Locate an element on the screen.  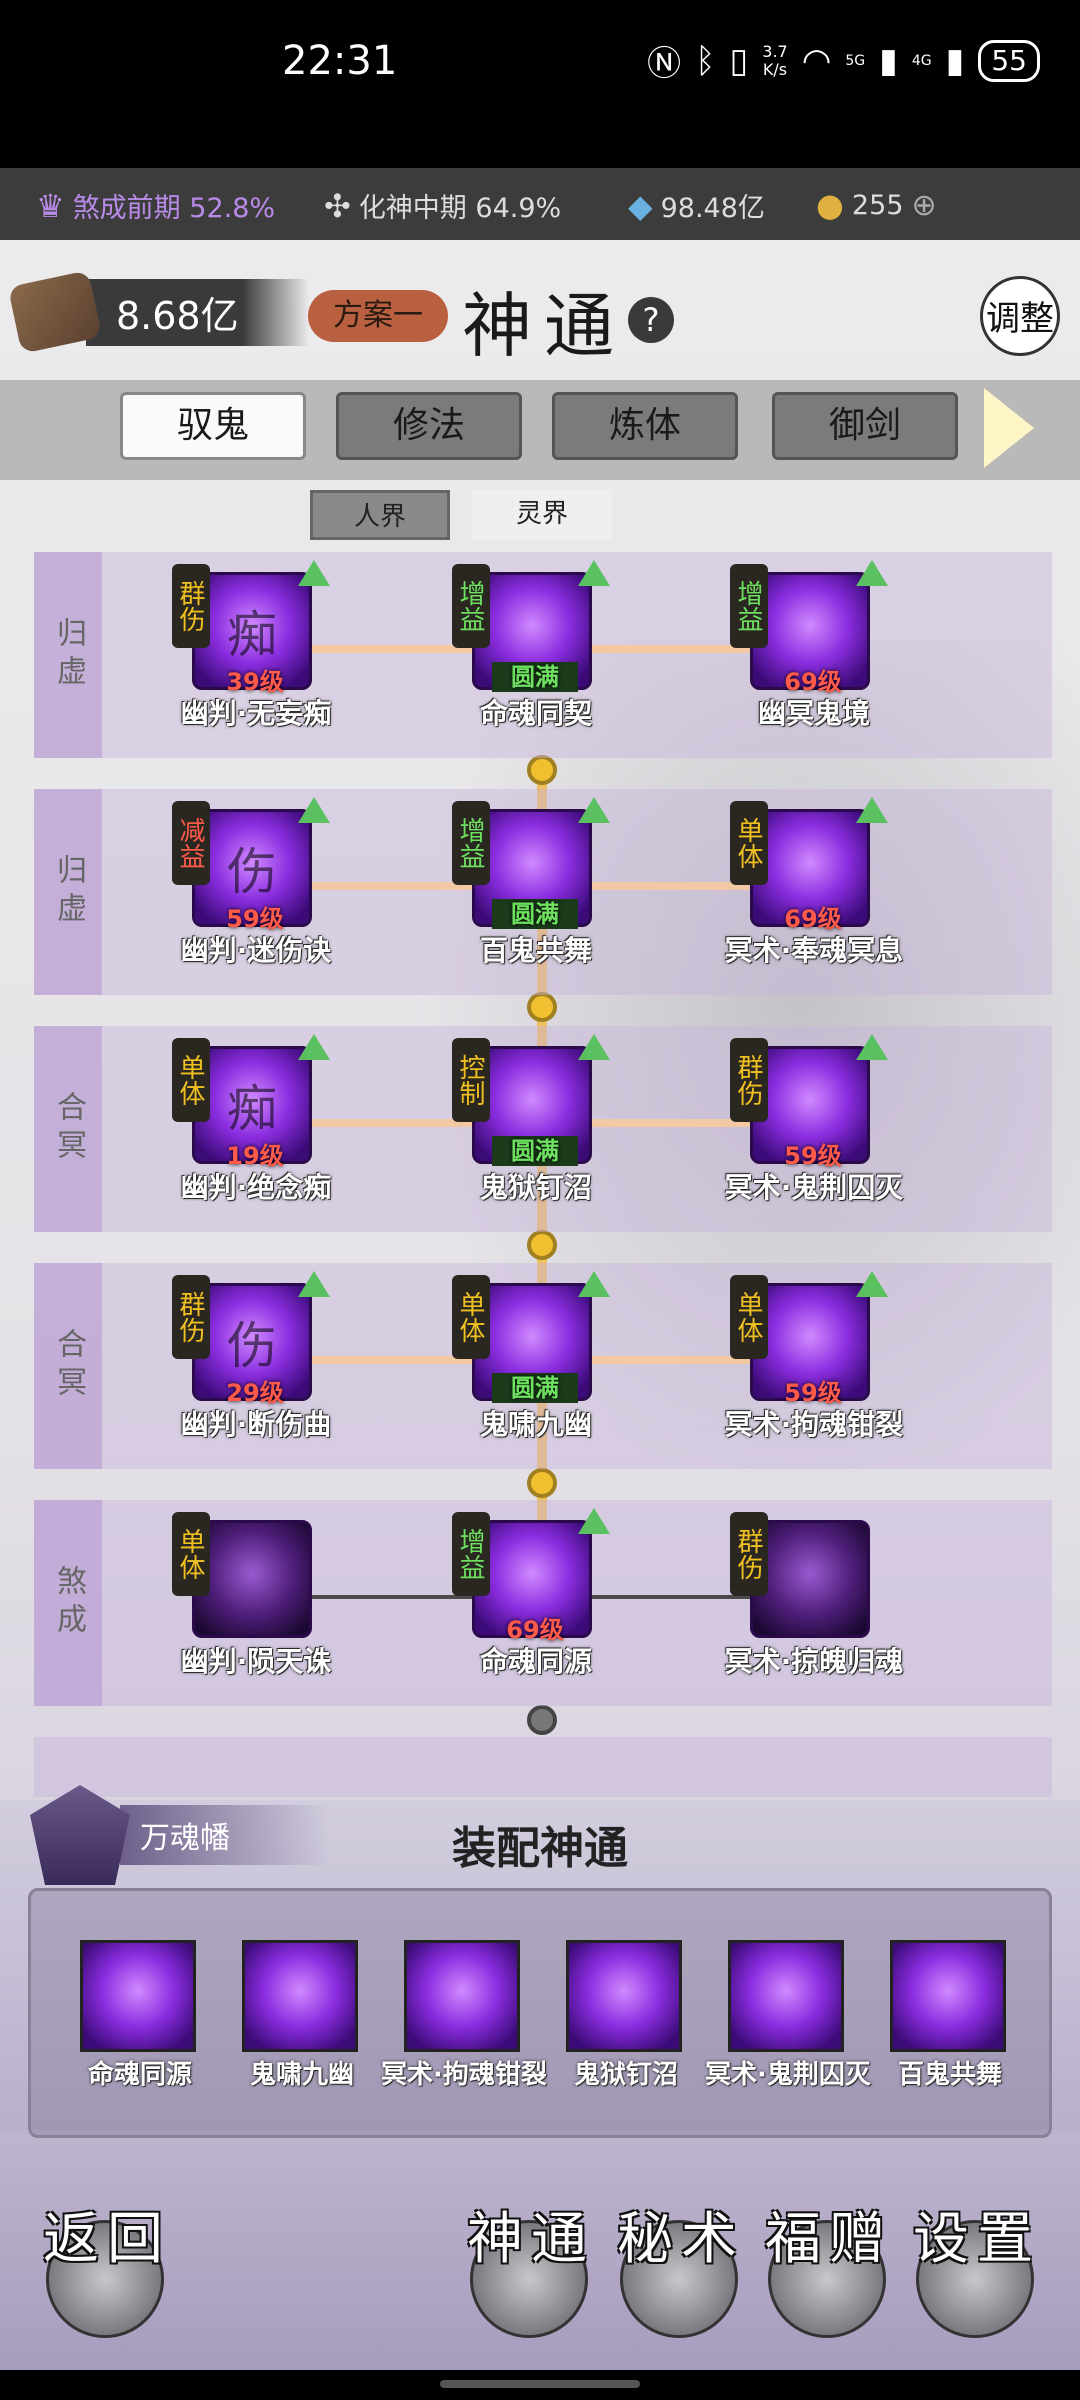
help-icon: ? is located at coordinates (651, 320).